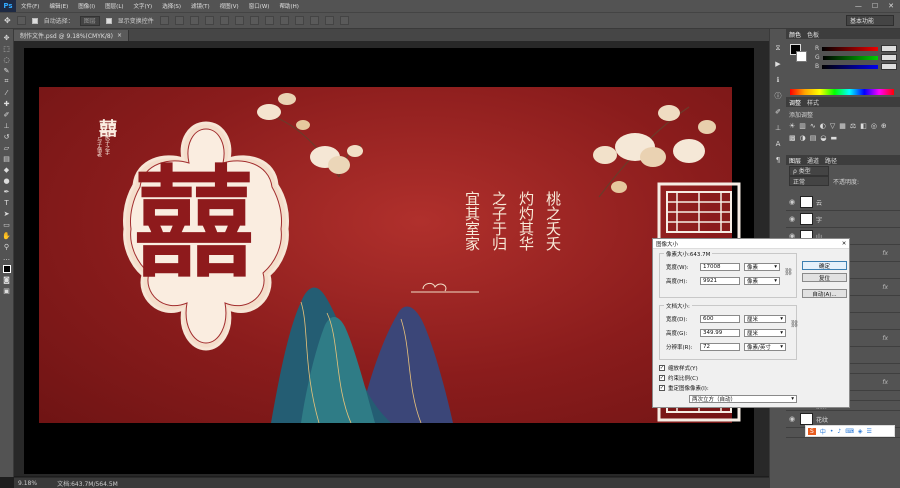  Describe the element at coordinates (824, 277) in the screenshot. I see `reset-button: 复位` at that location.